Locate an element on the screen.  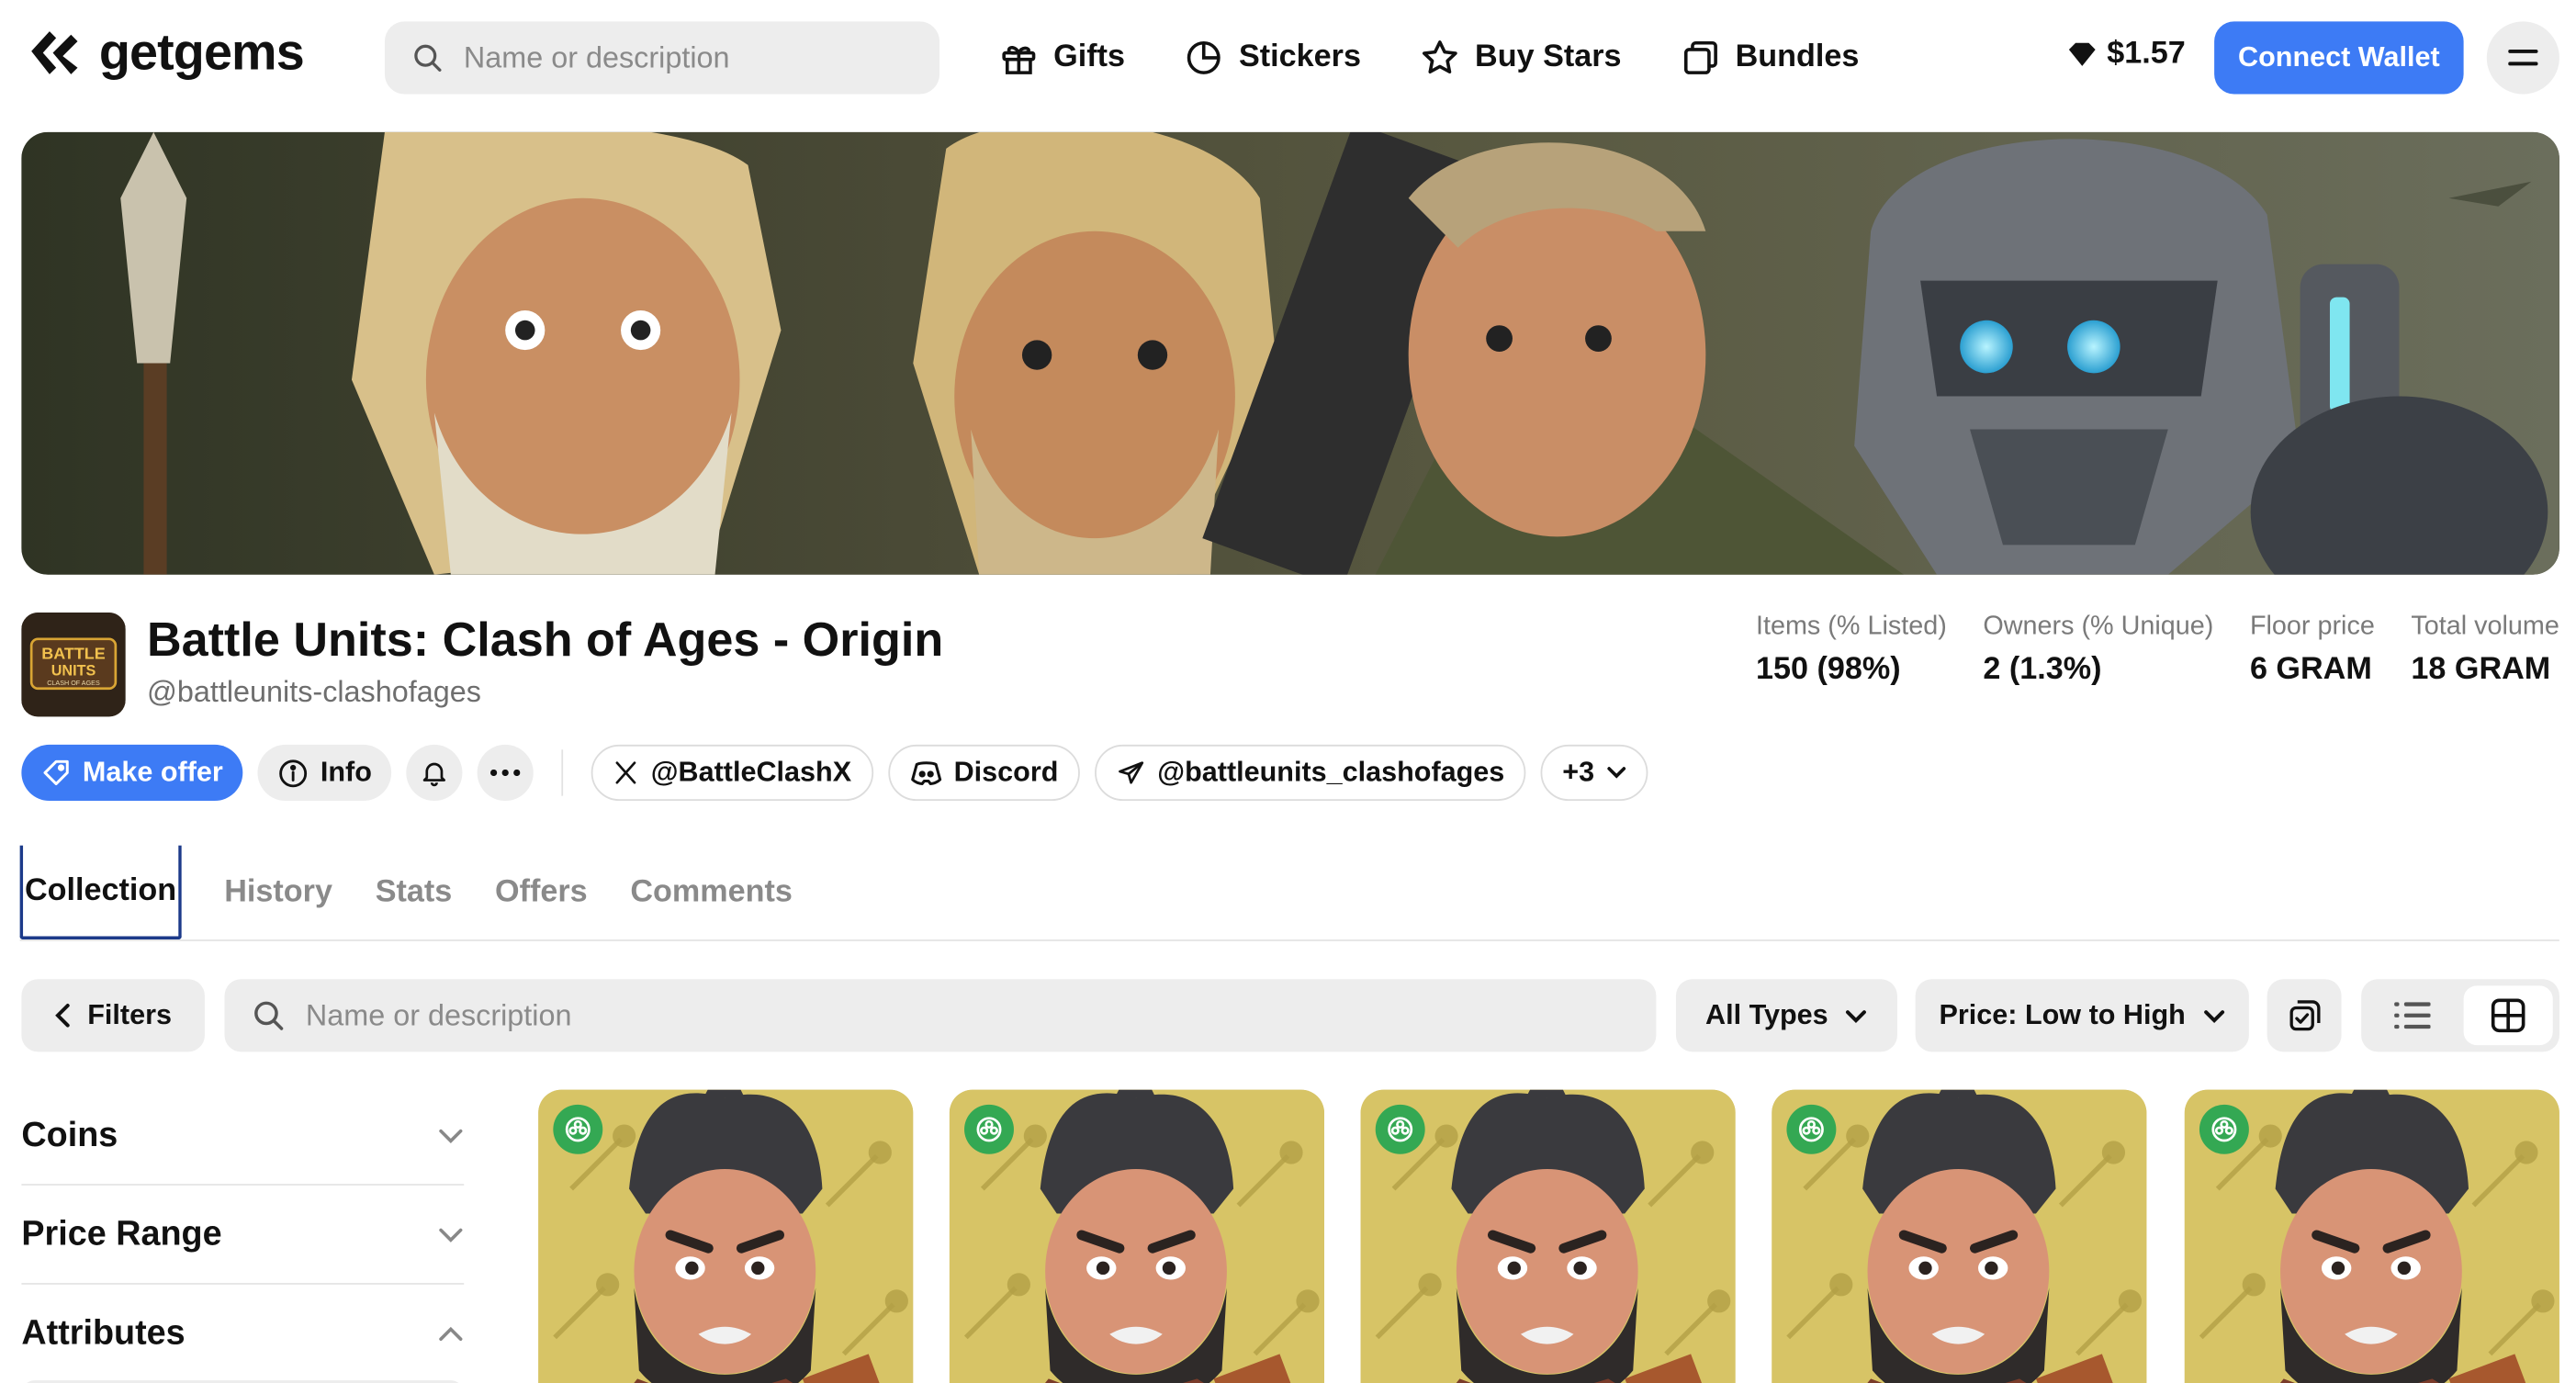
discord-link: Discord is located at coordinates (984, 773).